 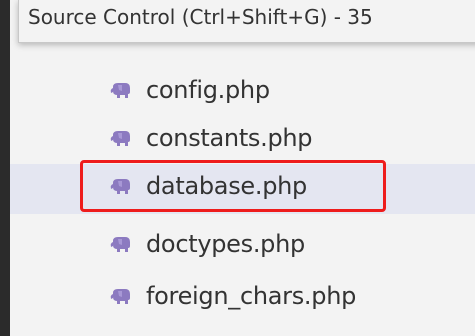 I want to click on file-name: foreign_chars.php, so click(x=251, y=296).